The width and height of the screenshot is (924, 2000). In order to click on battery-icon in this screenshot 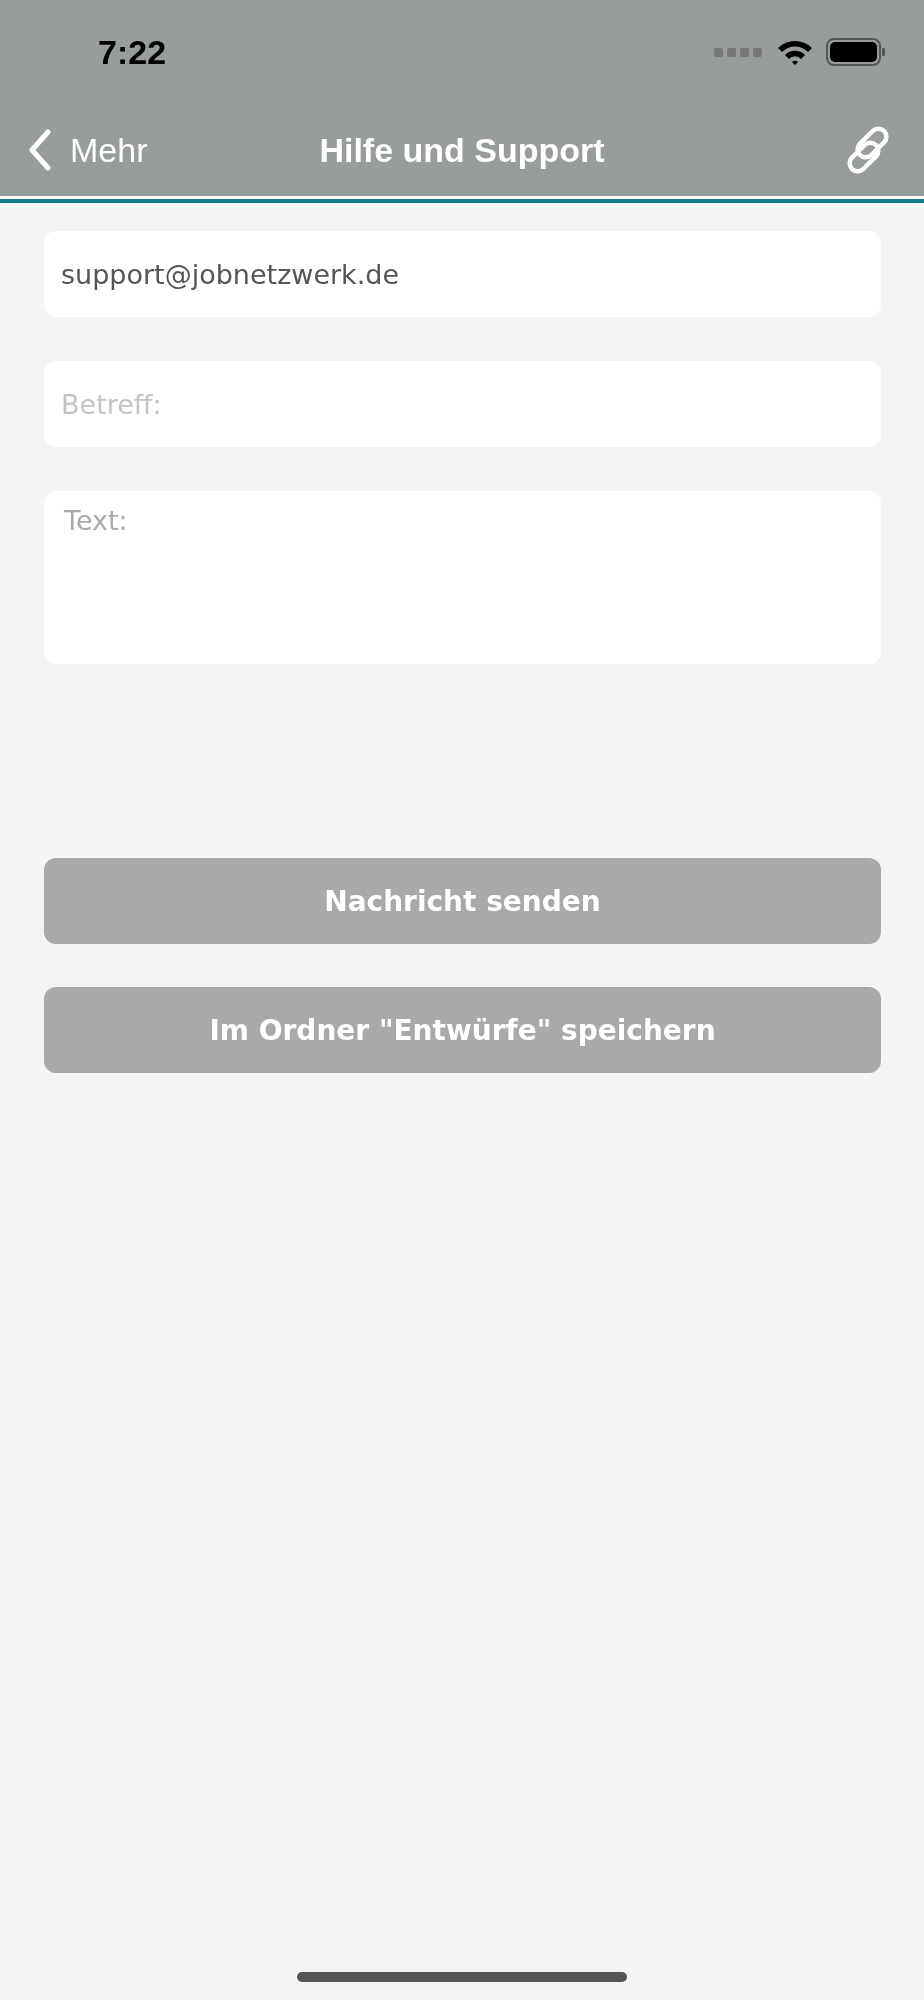, I will do `click(856, 52)`.